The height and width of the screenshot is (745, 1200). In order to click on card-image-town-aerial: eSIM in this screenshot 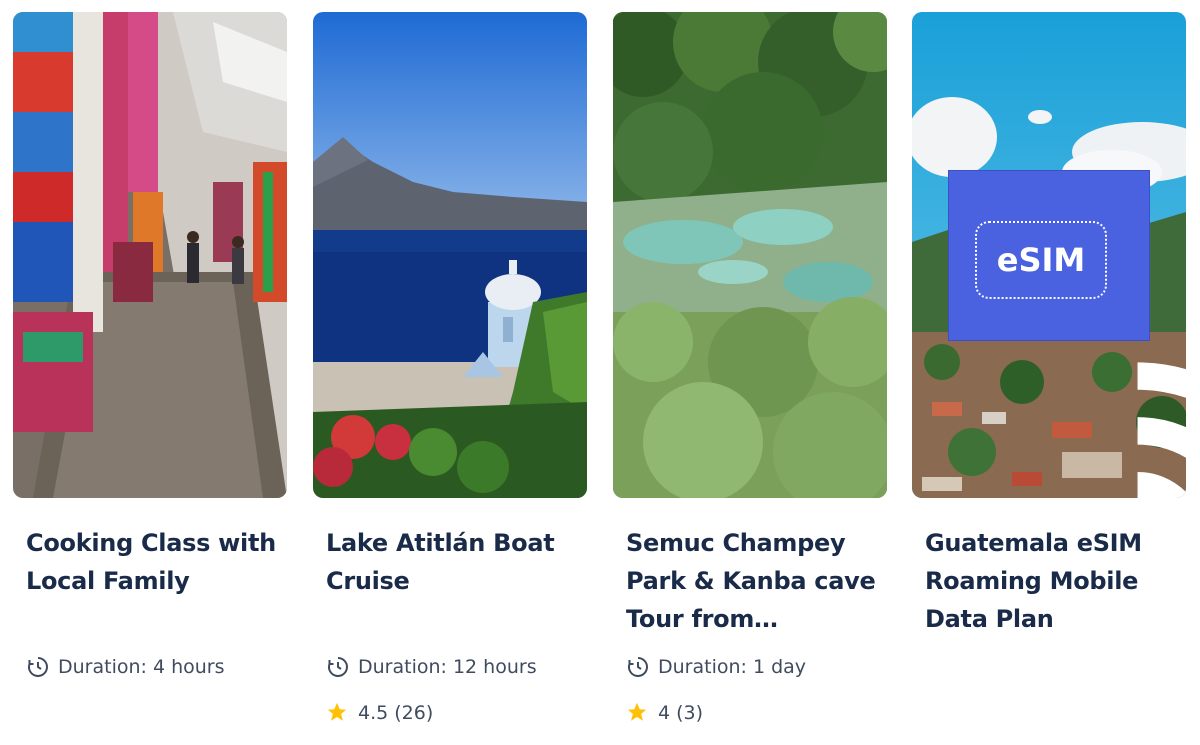, I will do `click(1049, 255)`.